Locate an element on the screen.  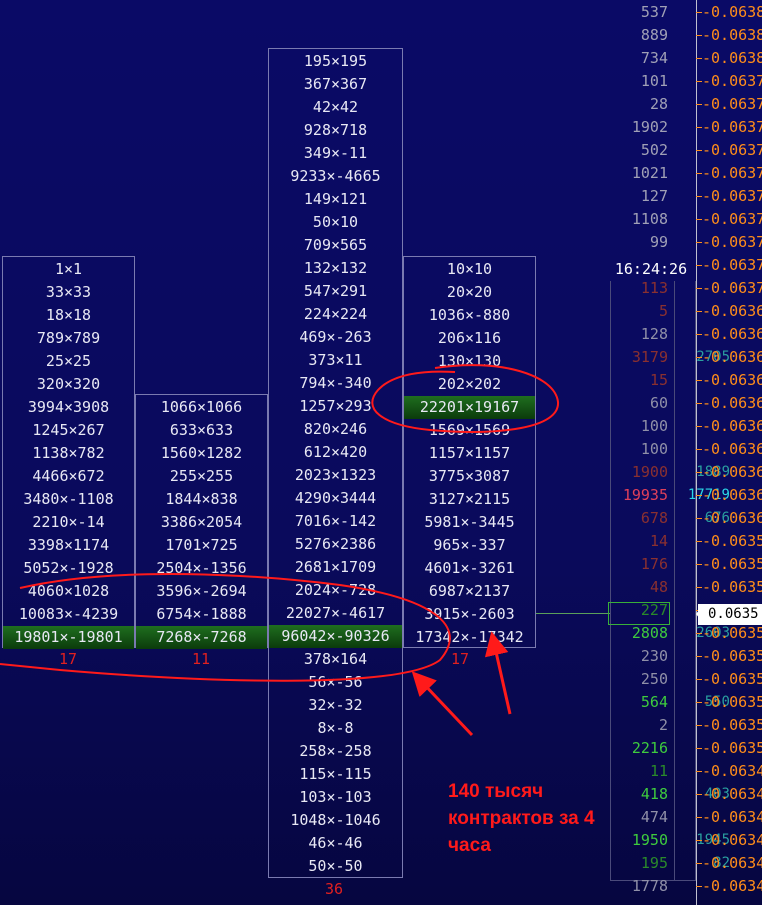
footprint-cell: 46×-46 is located at coordinates (335, 843).